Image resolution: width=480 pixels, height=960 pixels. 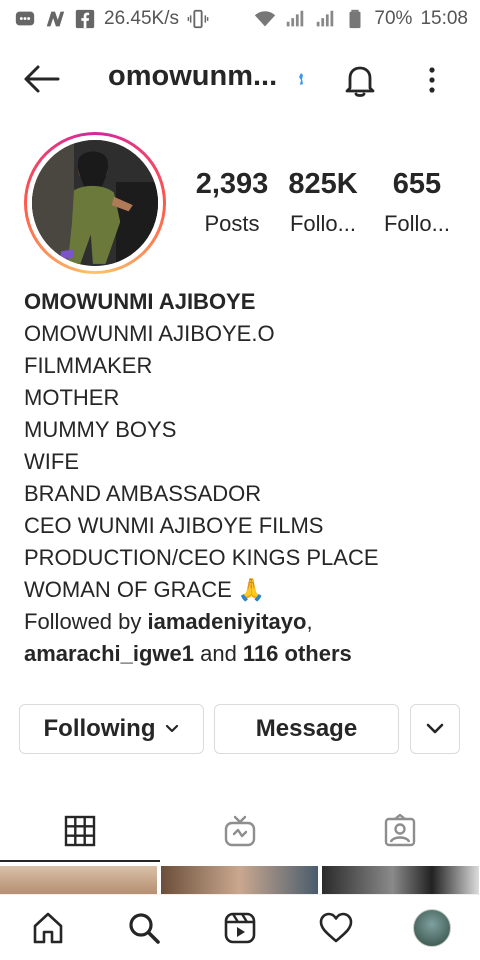 I want to click on tagged-icon, so click(x=400, y=830).